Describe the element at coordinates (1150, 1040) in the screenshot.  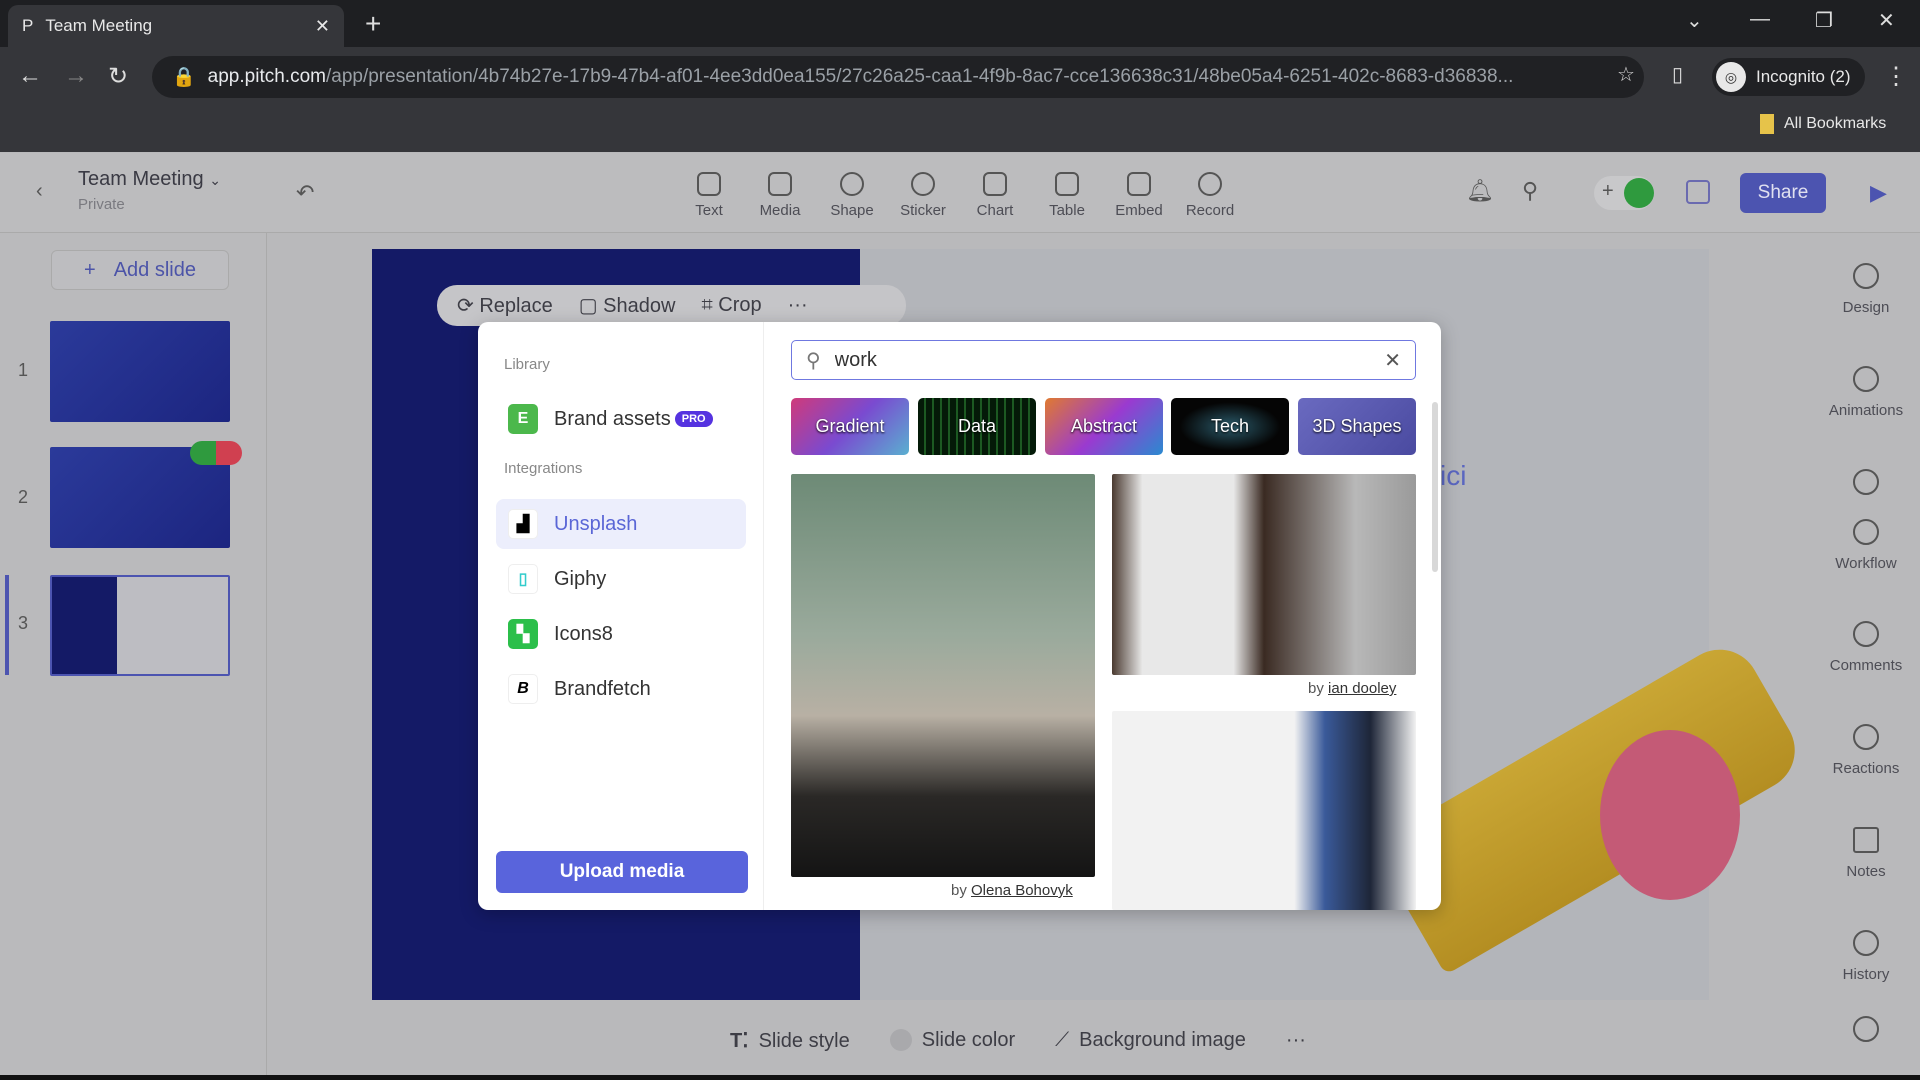
I see `background-image-button: ⟋ Background image` at that location.